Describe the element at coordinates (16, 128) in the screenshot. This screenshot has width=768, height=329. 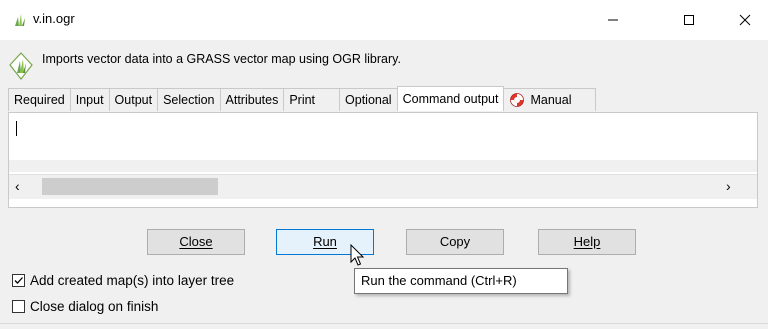
I see `text-caret` at that location.